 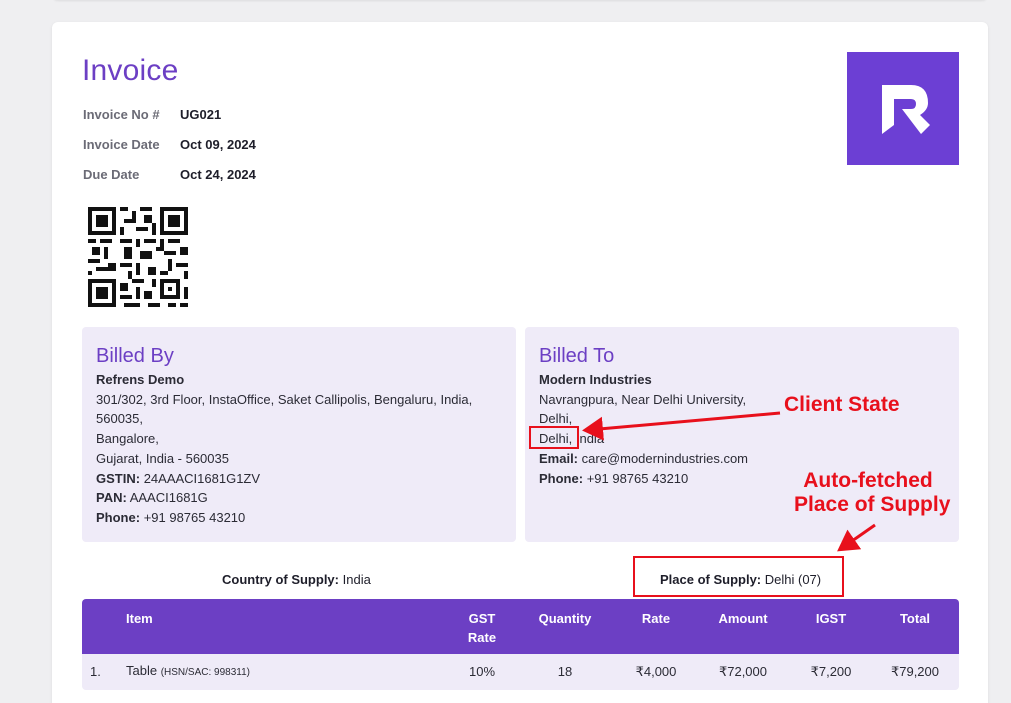 What do you see at coordinates (915, 618) in the screenshot?
I see `header-total: Total` at bounding box center [915, 618].